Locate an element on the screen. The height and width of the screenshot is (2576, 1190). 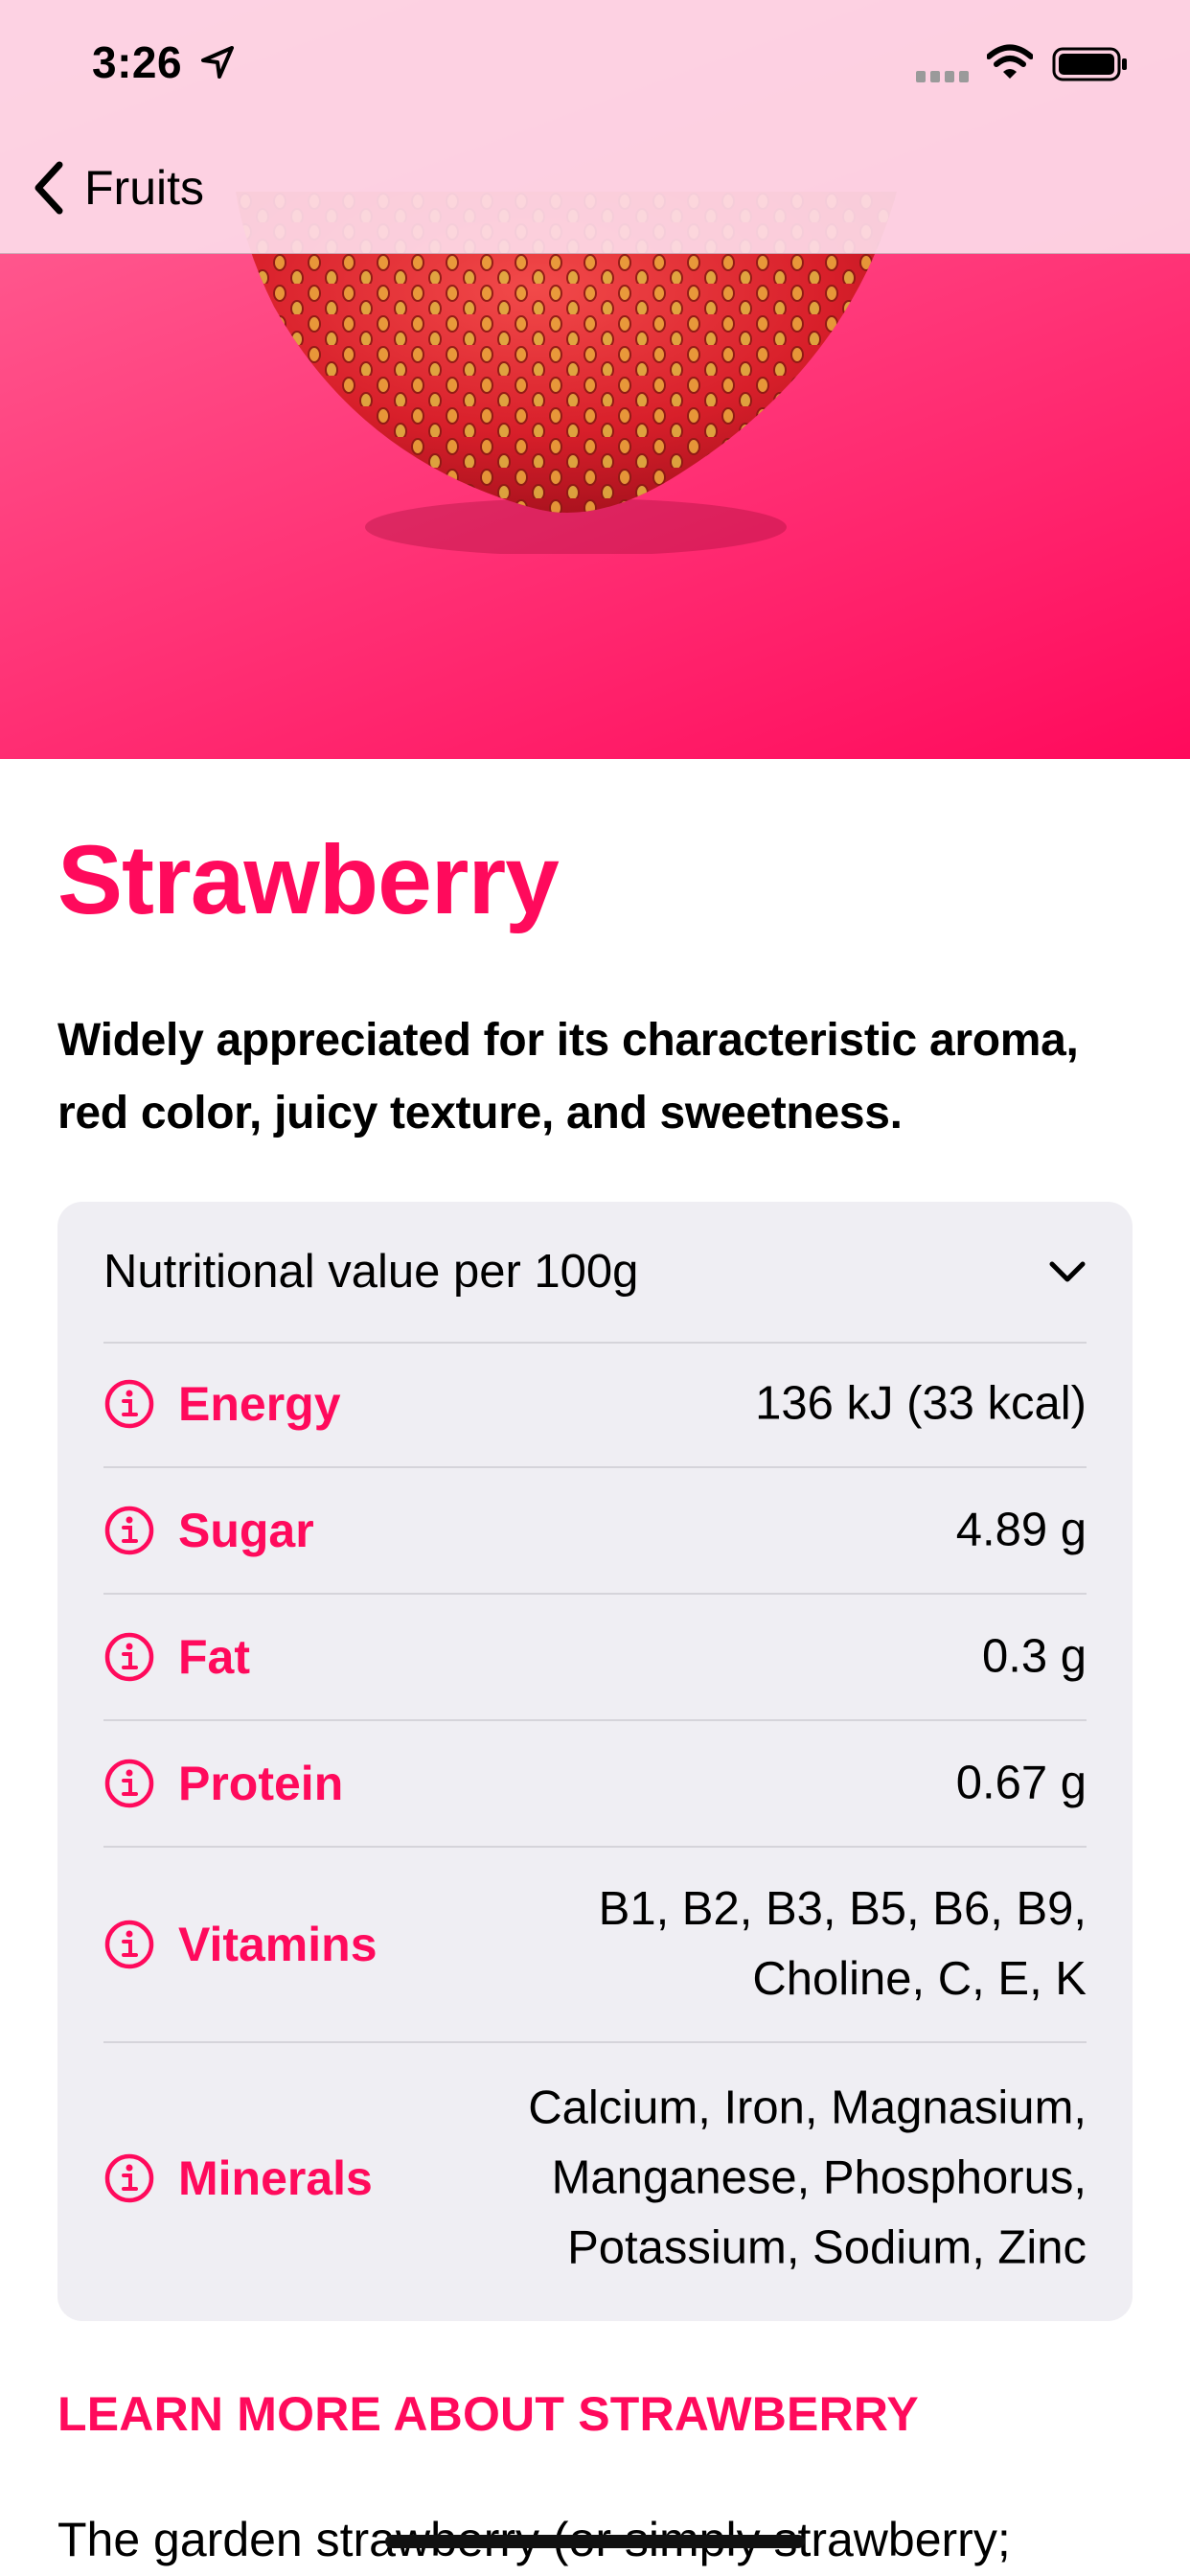
nutrition-label: Protein is located at coordinates (261, 1783).